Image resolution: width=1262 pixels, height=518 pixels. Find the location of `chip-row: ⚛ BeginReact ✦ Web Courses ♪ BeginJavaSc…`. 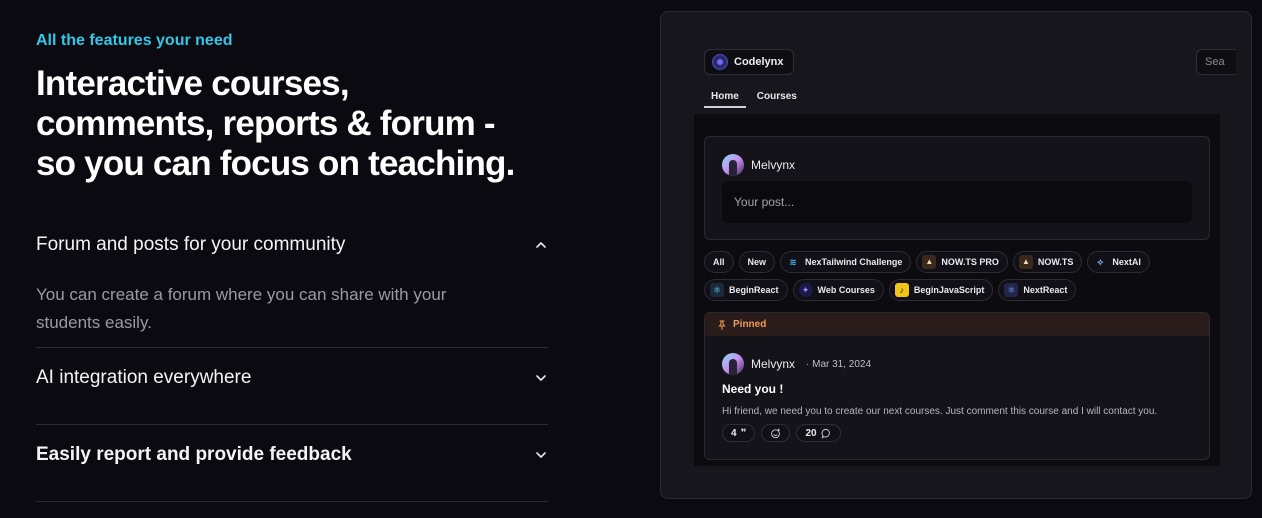

chip-row: ⚛ BeginReact ✦ Web Courses ♪ BeginJavaSc… is located at coordinates (957, 290).